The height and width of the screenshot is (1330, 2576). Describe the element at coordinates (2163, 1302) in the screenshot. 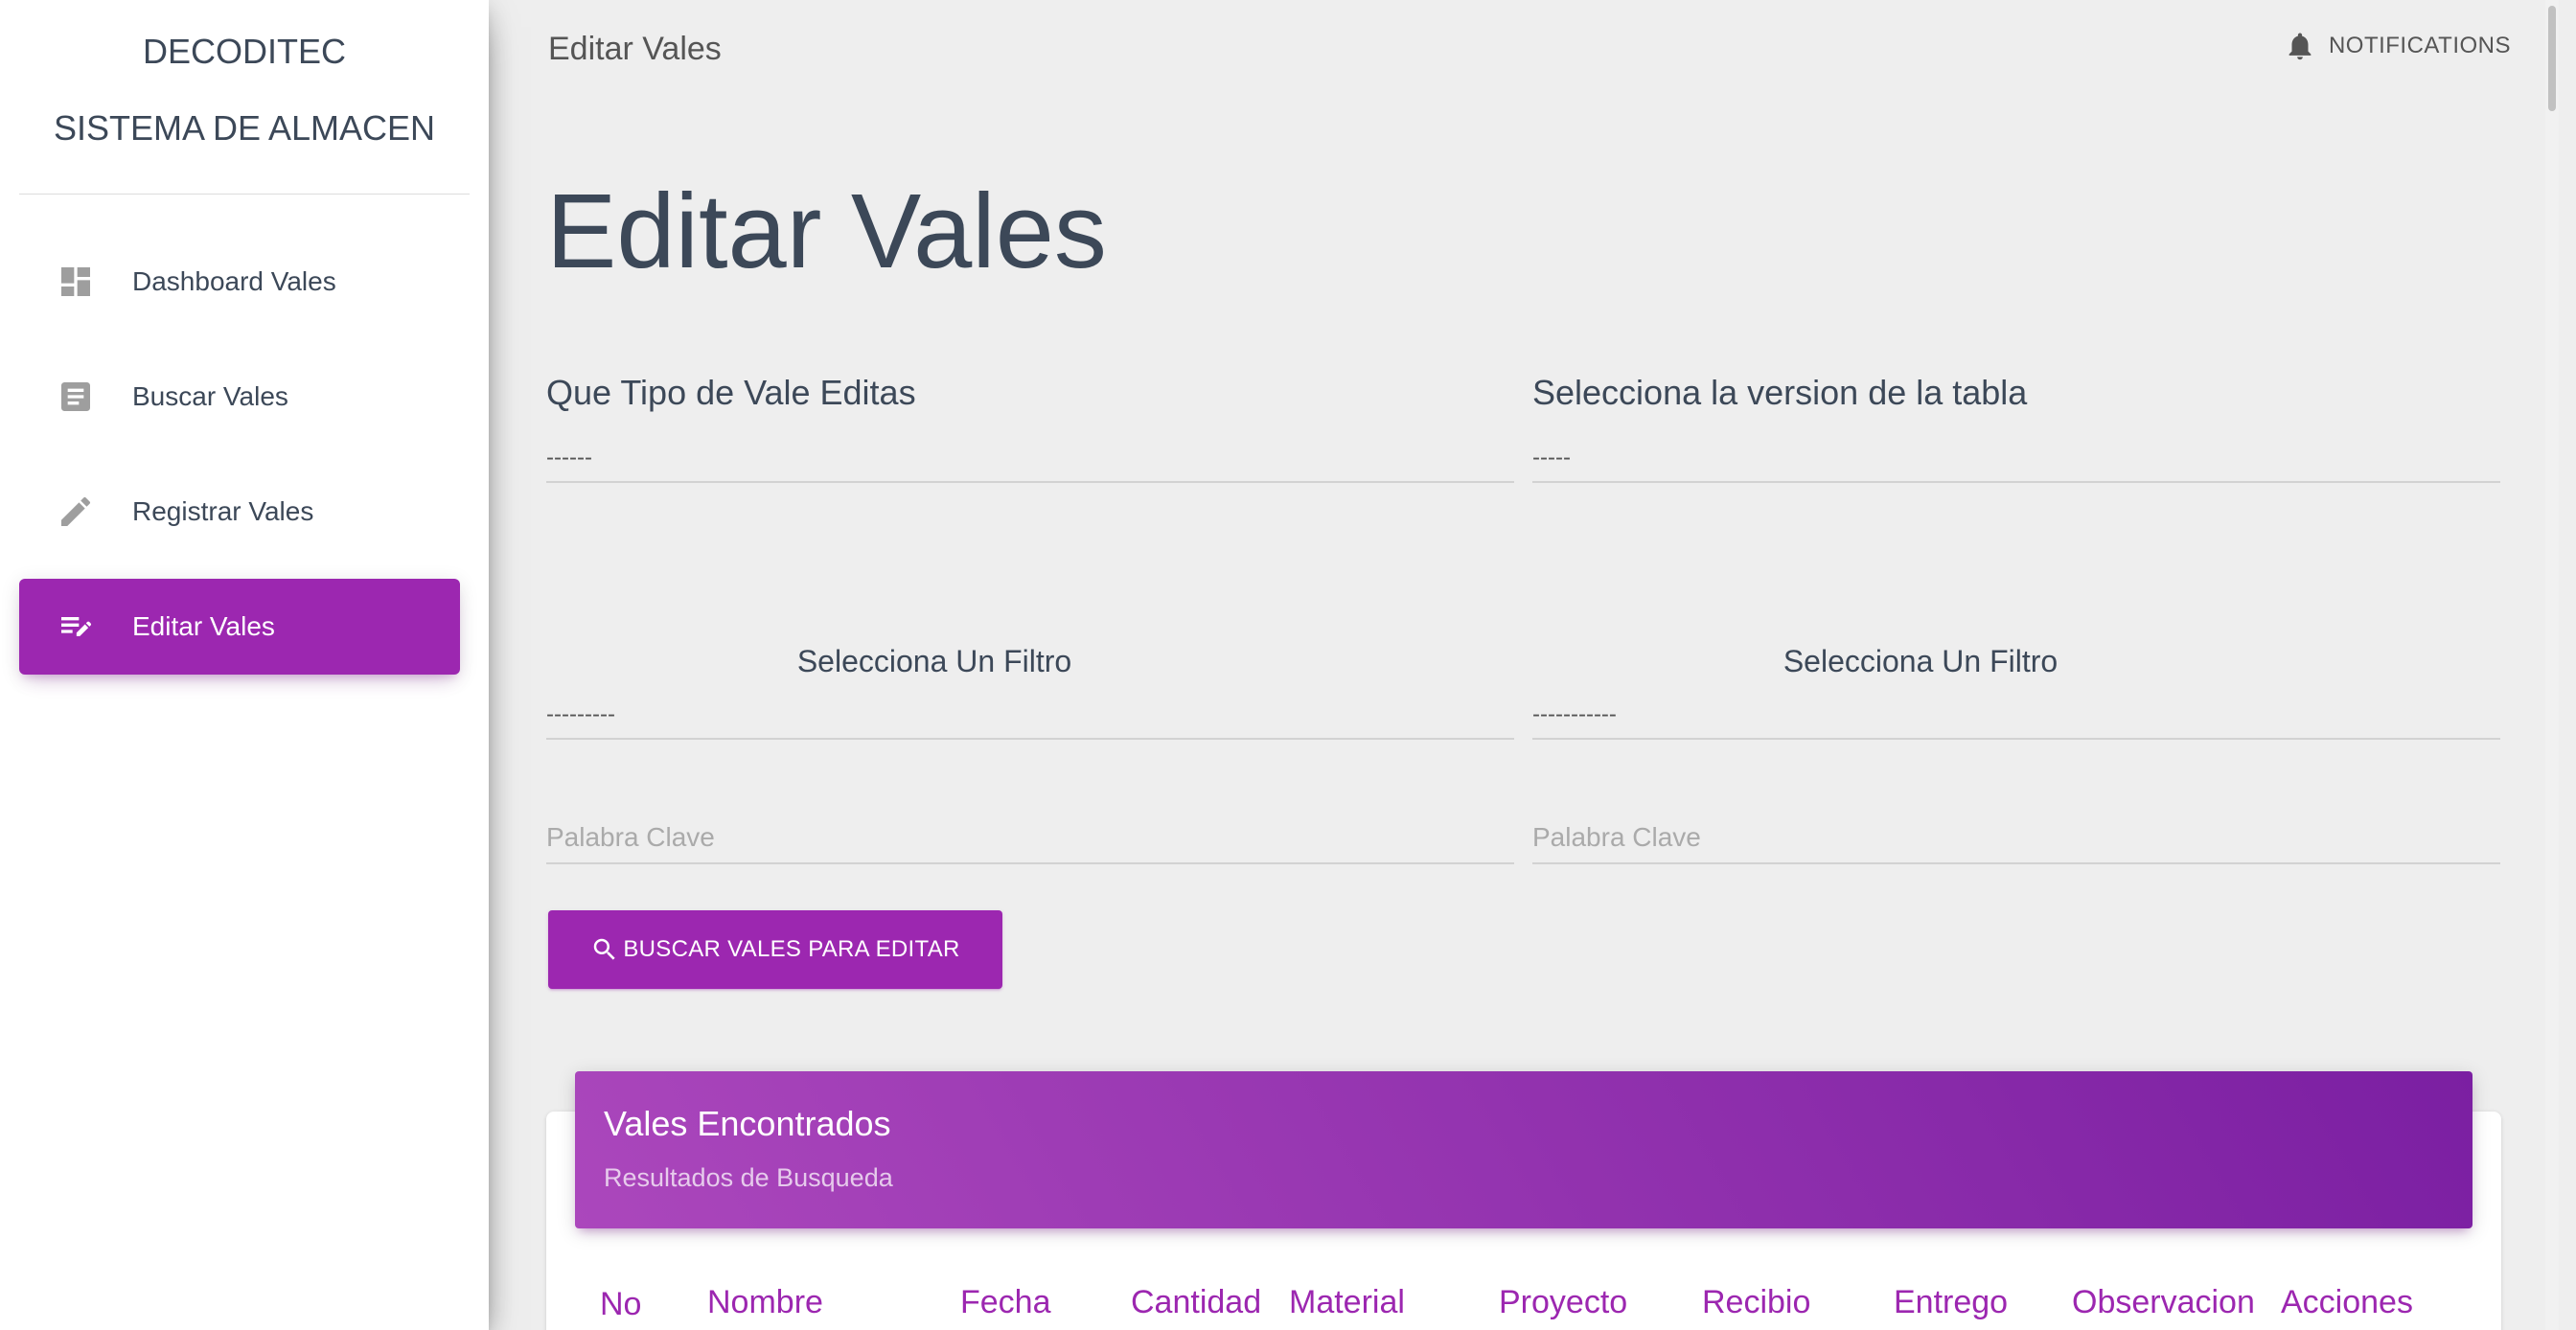

I see `column-header-observacion: Observacion` at that location.